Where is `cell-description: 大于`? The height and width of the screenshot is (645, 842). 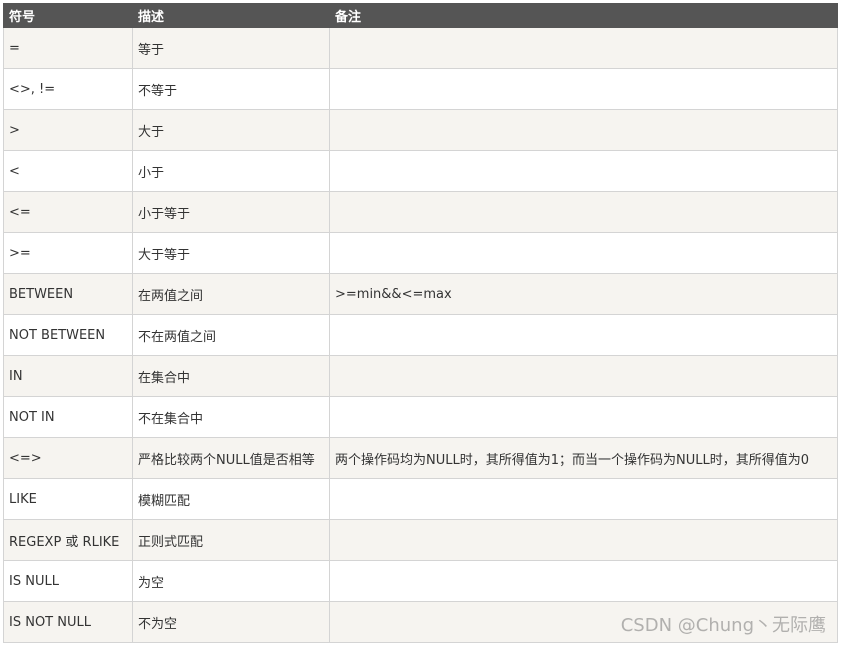 cell-description: 大于 is located at coordinates (231, 130).